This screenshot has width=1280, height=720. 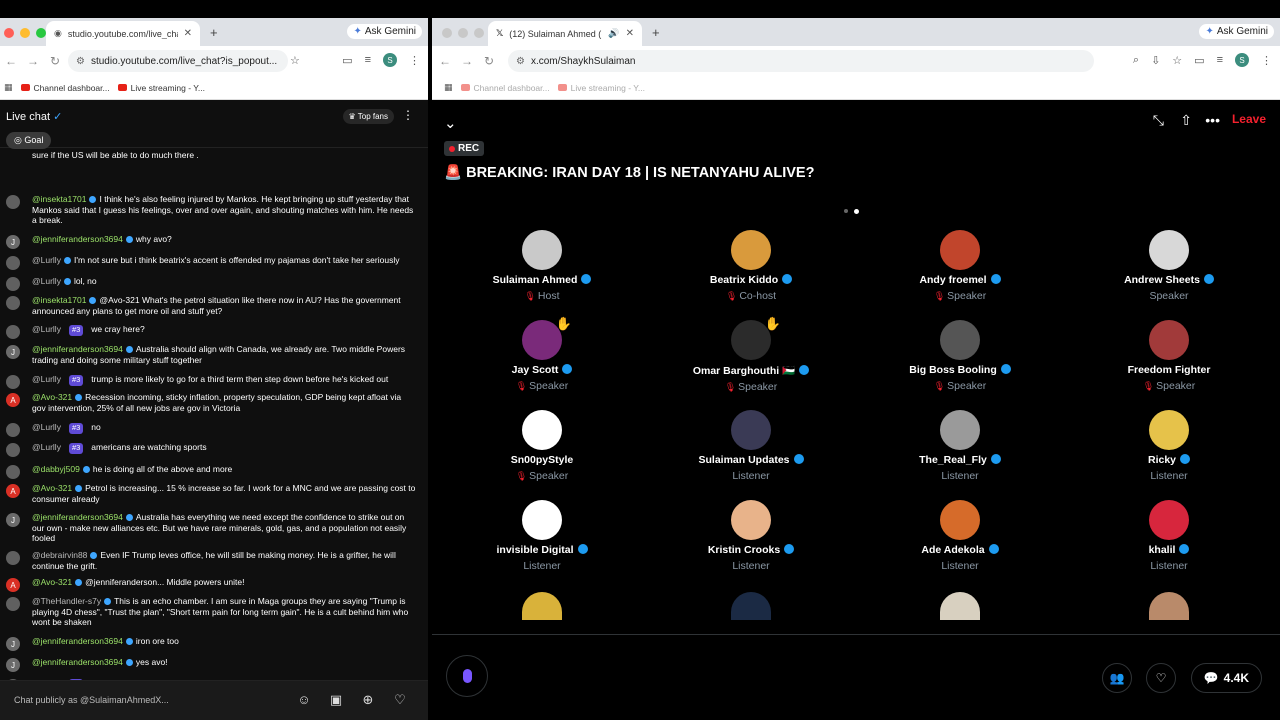 What do you see at coordinates (29, 140) in the screenshot?
I see `goal-button: ◎ Goal` at bounding box center [29, 140].